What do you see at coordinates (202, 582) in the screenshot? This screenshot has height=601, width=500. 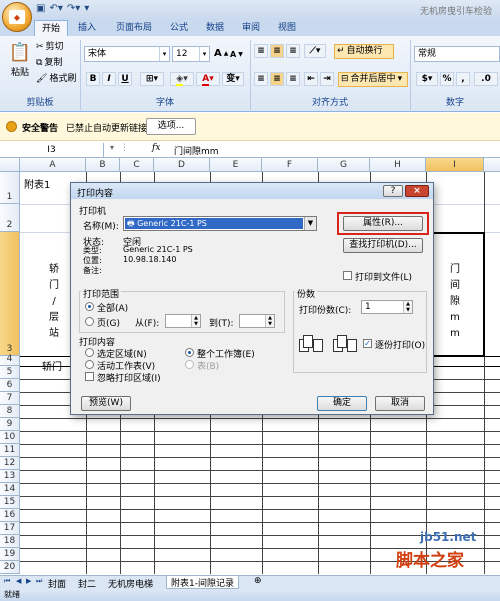 I see `sheet-tab-active: 附表1-间隙记录` at bounding box center [202, 582].